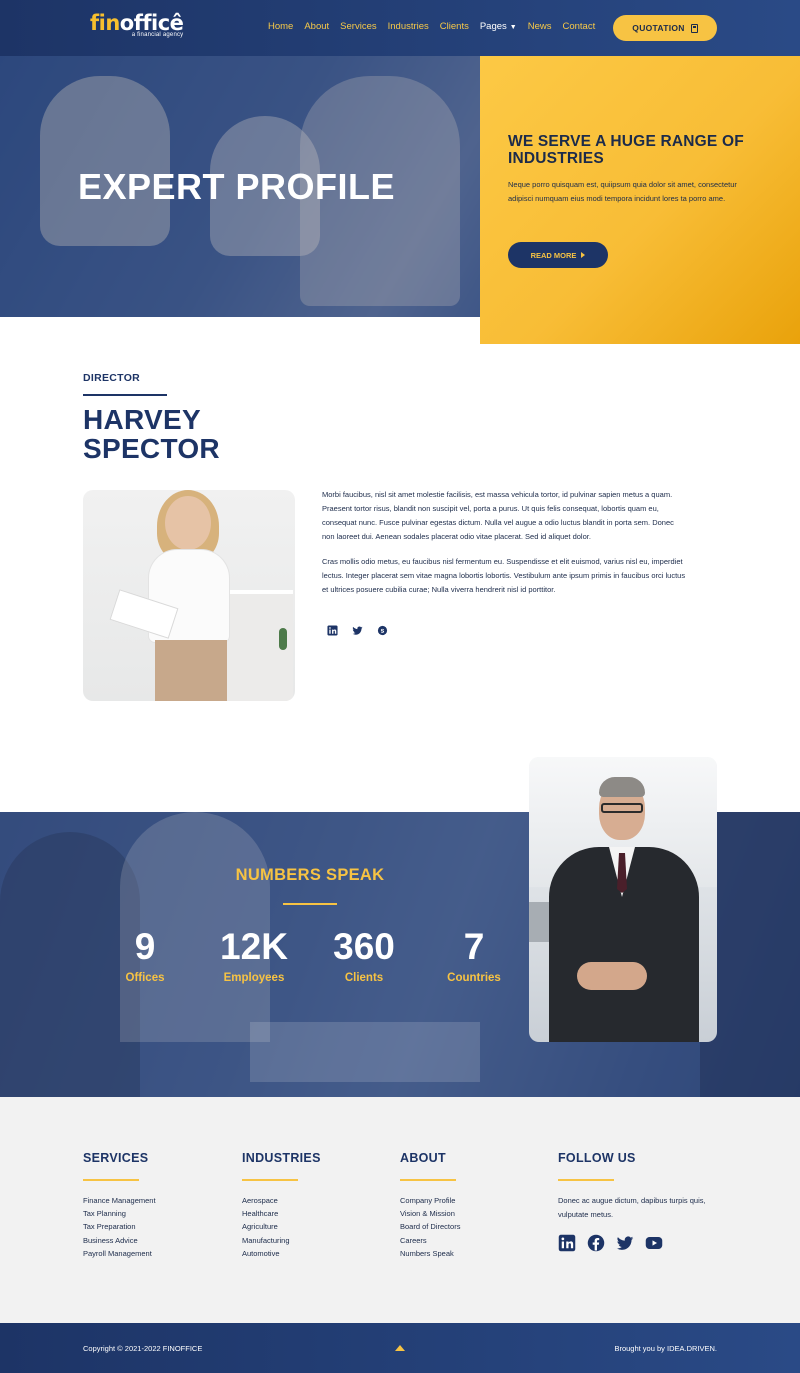 The height and width of the screenshot is (1373, 800). I want to click on footer-link: Finance Management, so click(119, 1200).